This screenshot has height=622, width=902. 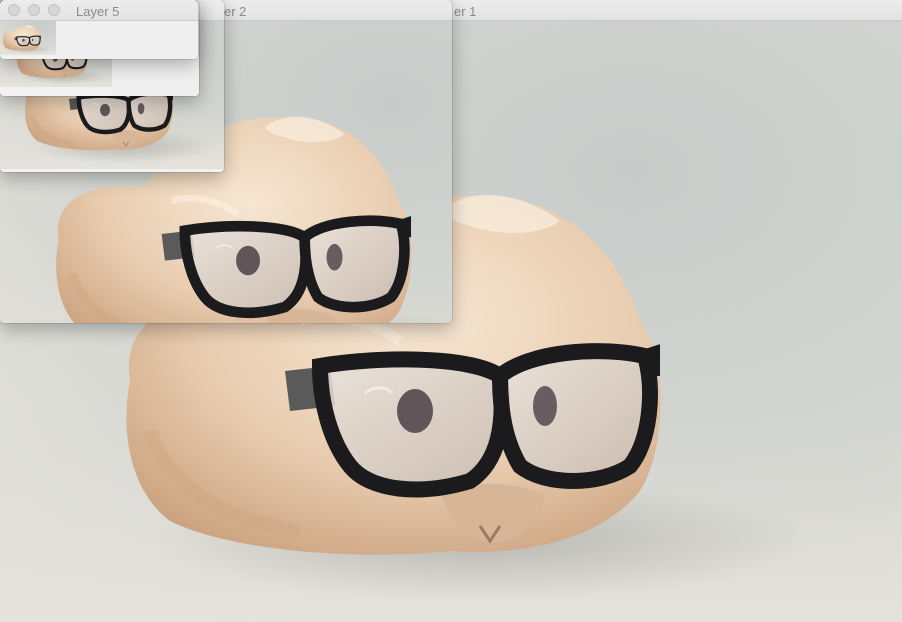 I want to click on minimize-button-icon, so click(x=34, y=10).